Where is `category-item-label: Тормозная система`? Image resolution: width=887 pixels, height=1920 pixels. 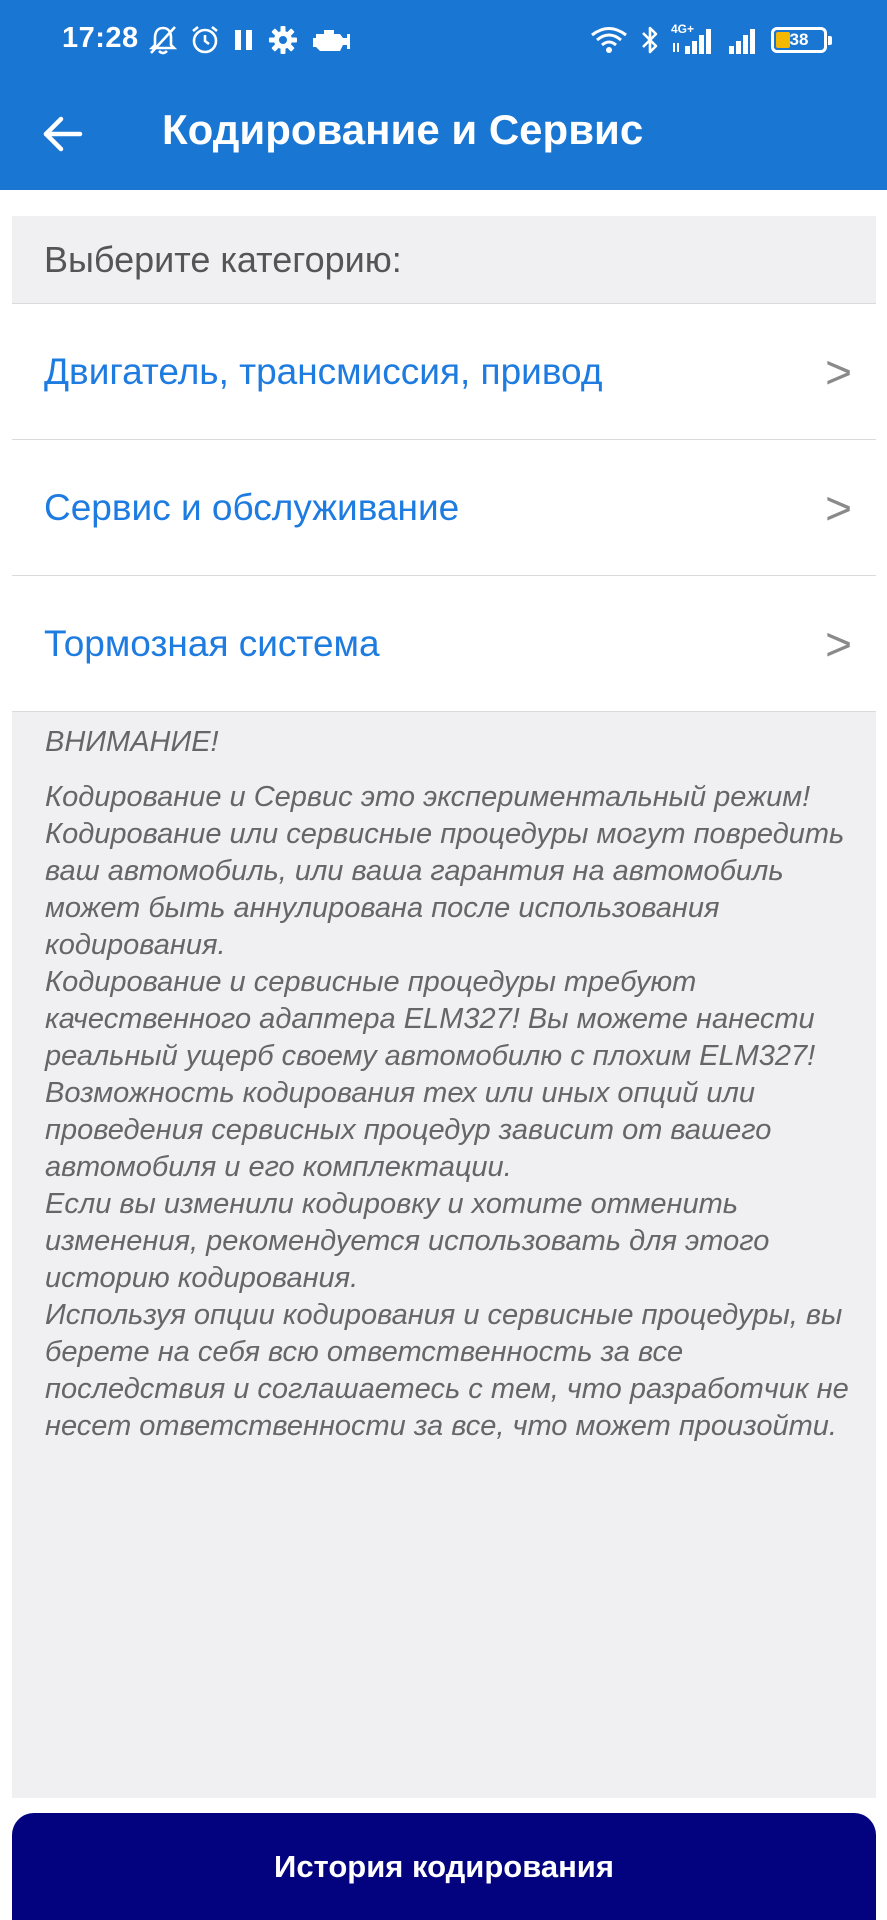 category-item-label: Тормозная система is located at coordinates (212, 643).